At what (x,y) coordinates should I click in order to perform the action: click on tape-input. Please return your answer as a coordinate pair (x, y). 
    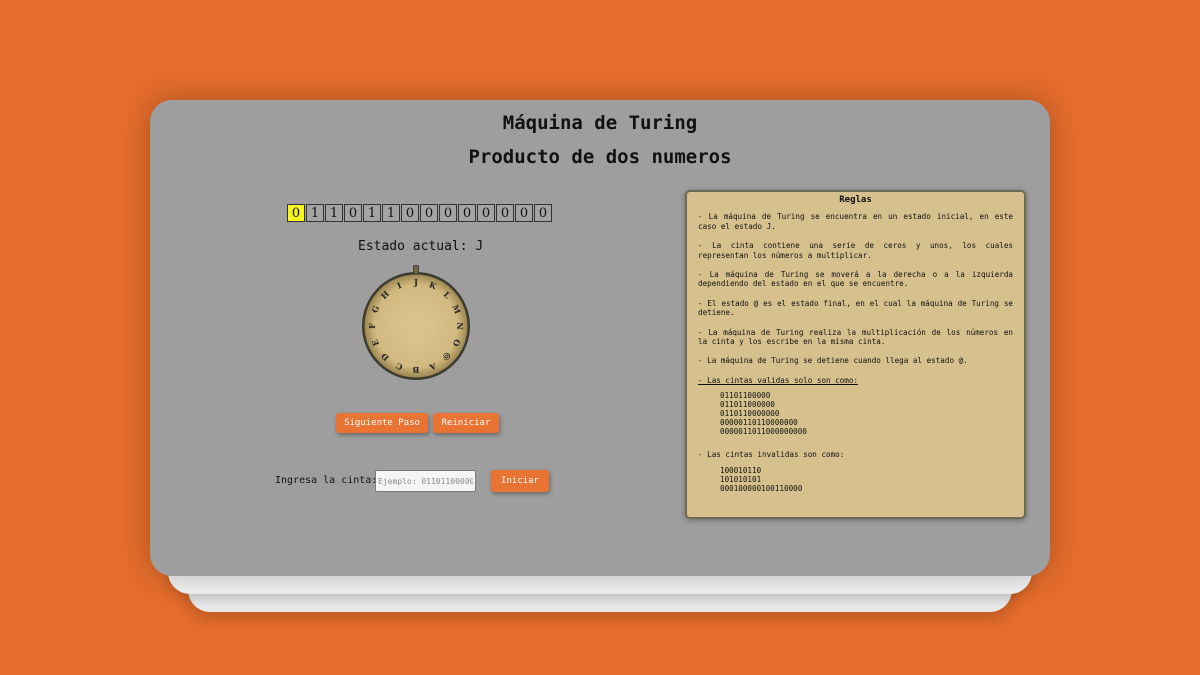
    Looking at the image, I should click on (425, 481).